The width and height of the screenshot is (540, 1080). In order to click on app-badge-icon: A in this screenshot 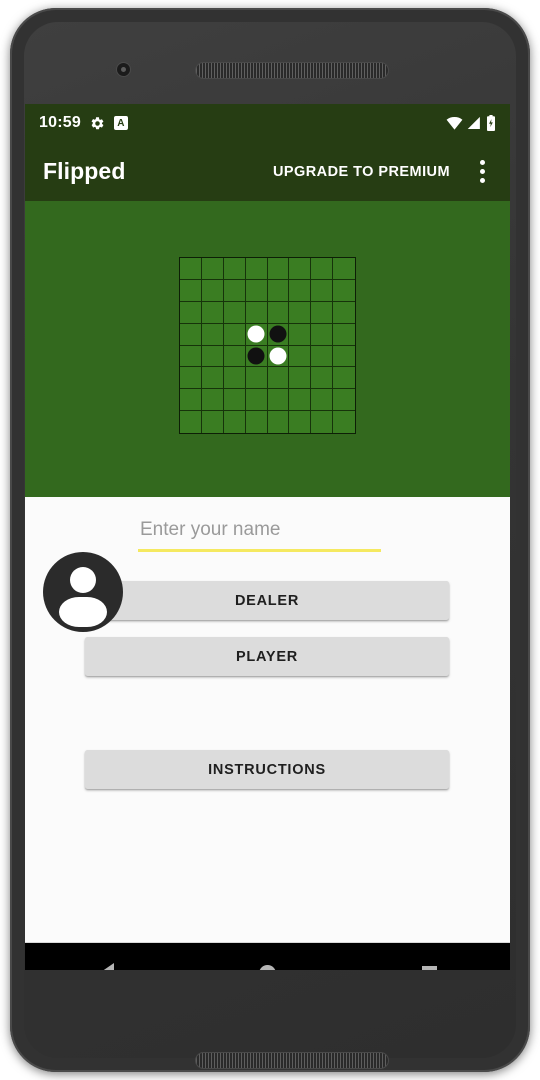, I will do `click(120, 123)`.